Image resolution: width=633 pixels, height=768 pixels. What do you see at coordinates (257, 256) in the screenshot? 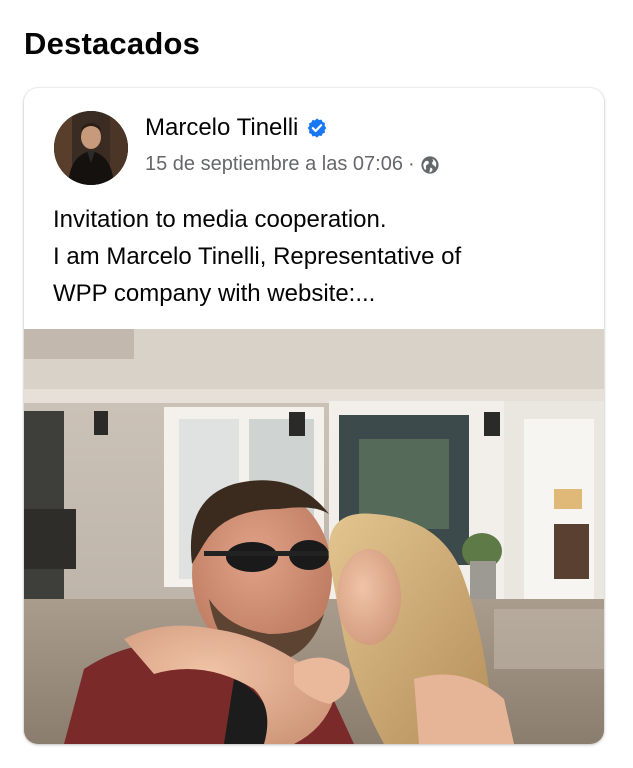
I see `post-text-line: I am Marcelo Tinelli, Representative of` at bounding box center [257, 256].